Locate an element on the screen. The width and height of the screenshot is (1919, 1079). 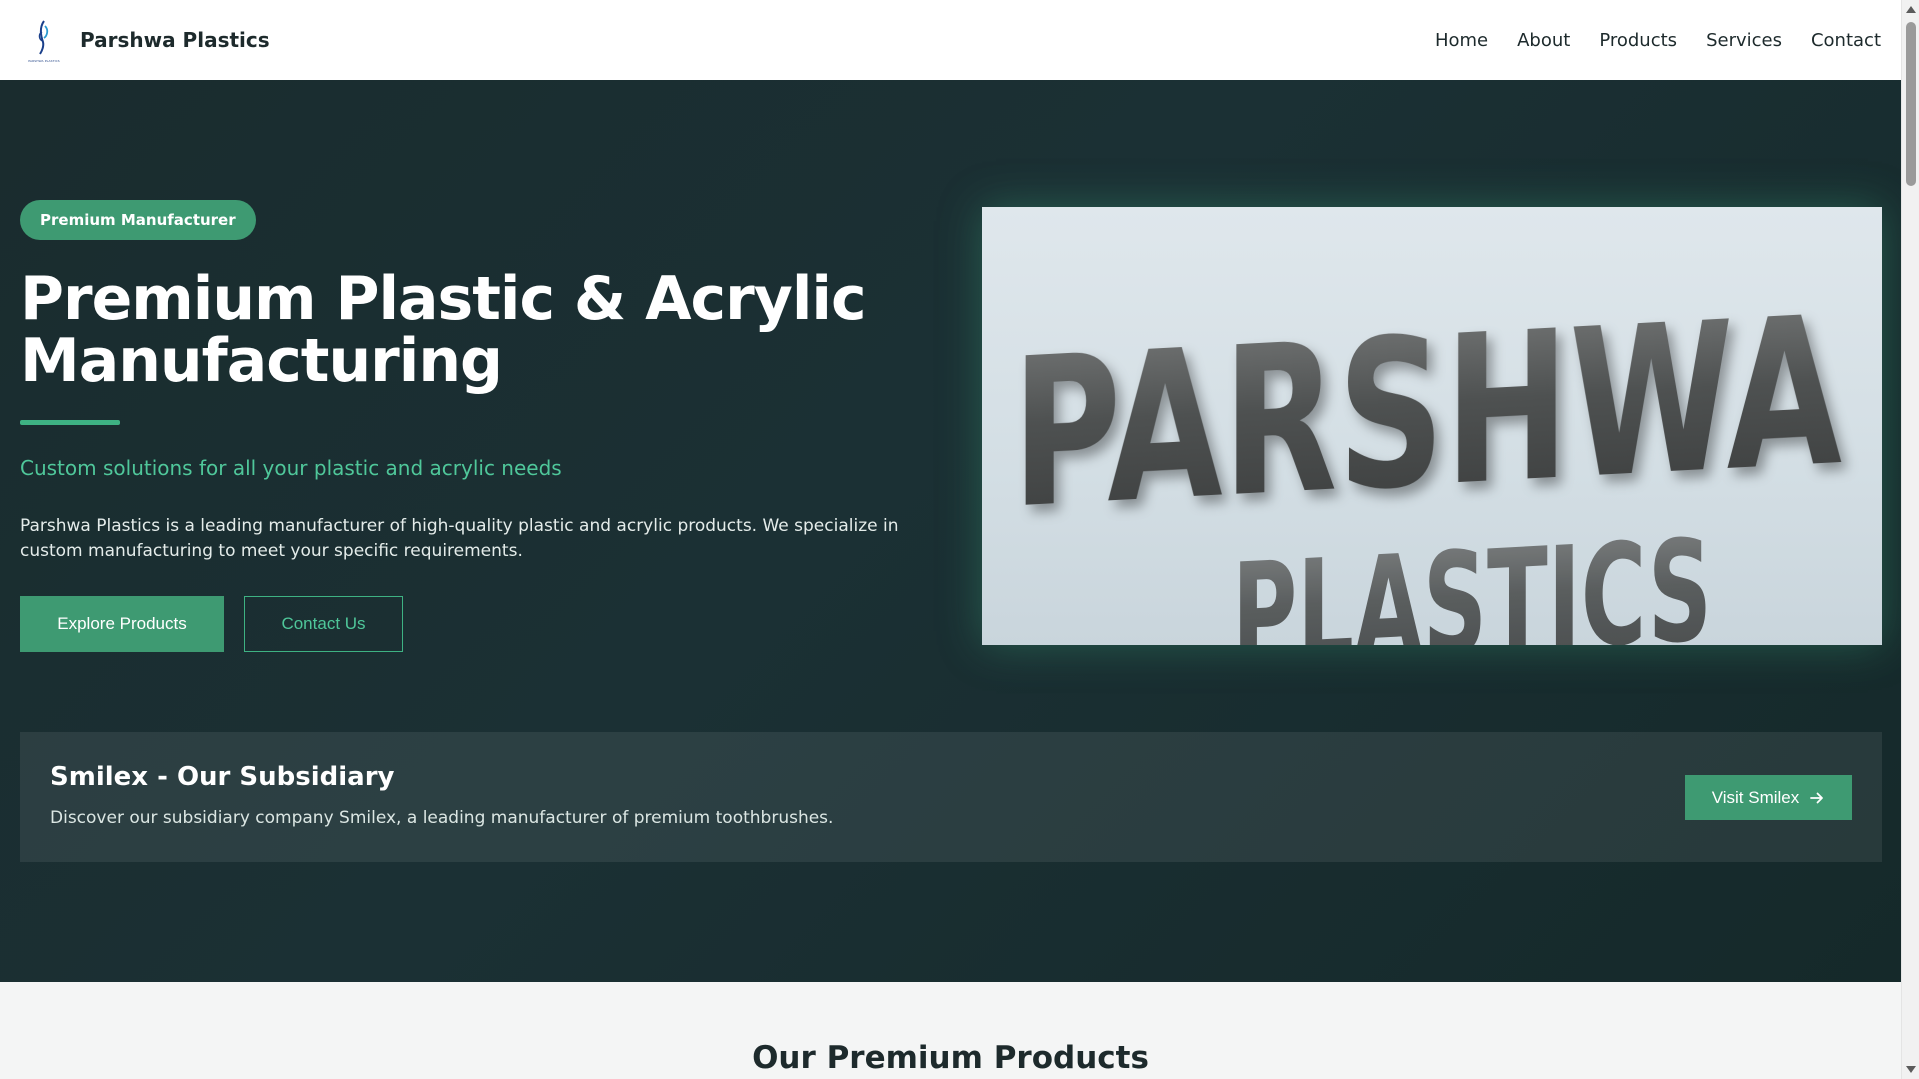
hero-title: Premium Plastic & Acrylic Manufacturing is located at coordinates (443, 330).